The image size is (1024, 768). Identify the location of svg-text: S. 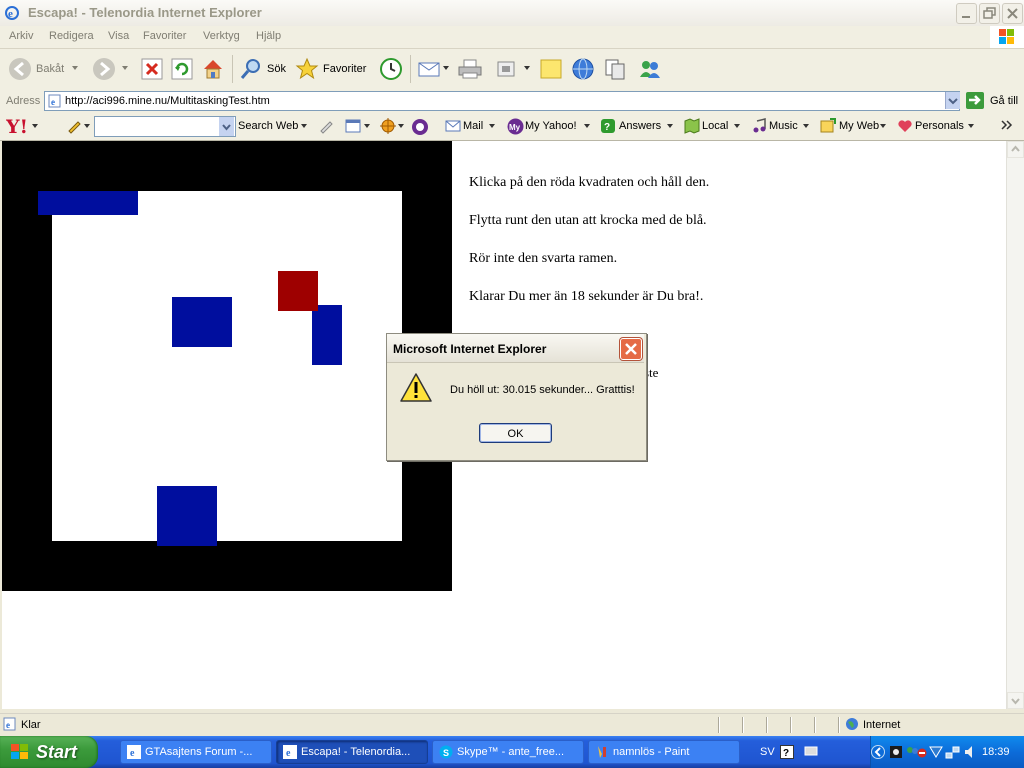
(446, 753).